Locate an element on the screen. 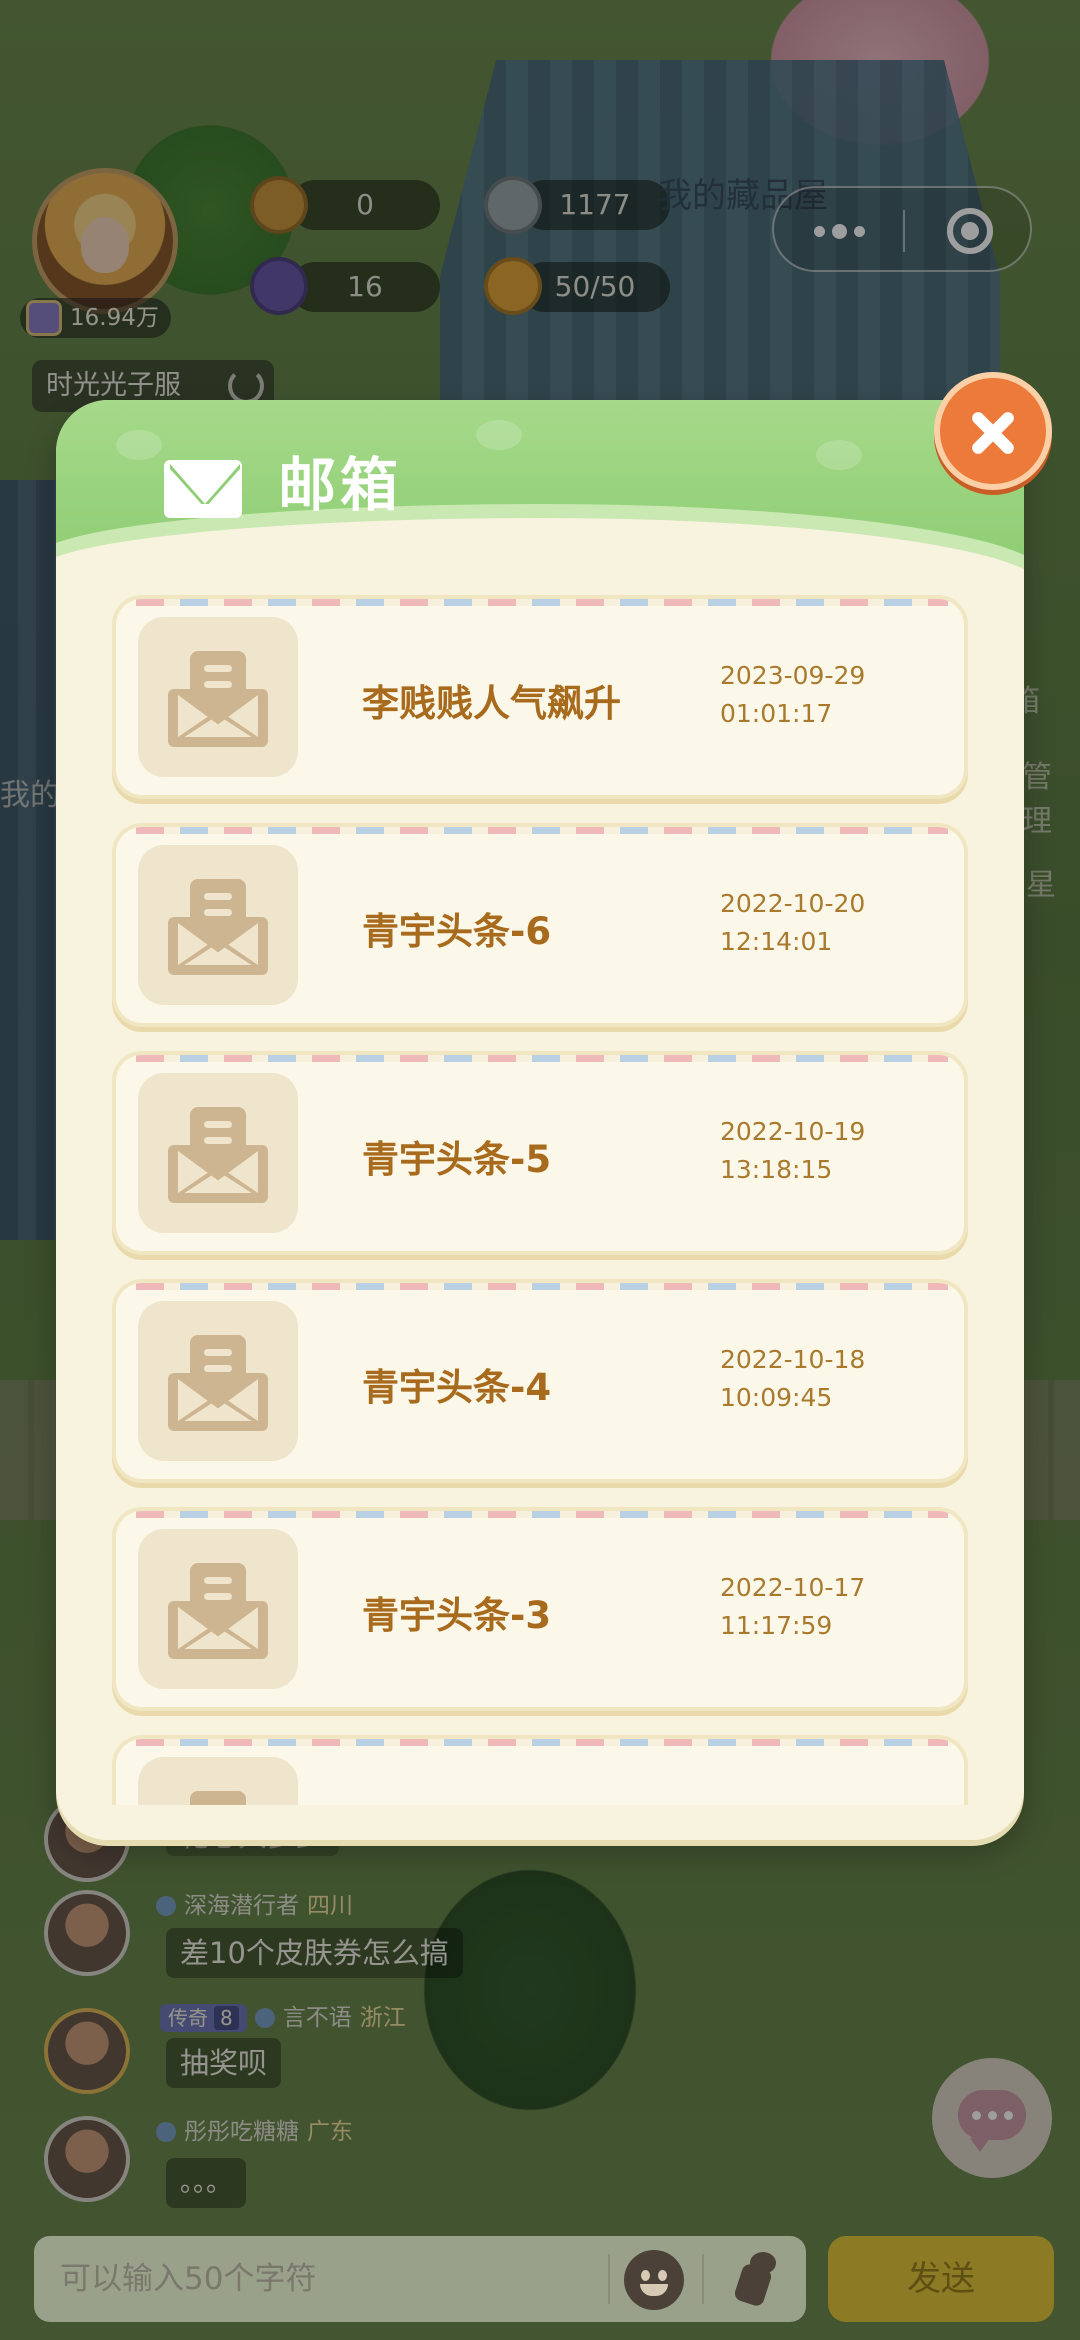 The image size is (1080, 2340). emoji-icon is located at coordinates (654, 2280).